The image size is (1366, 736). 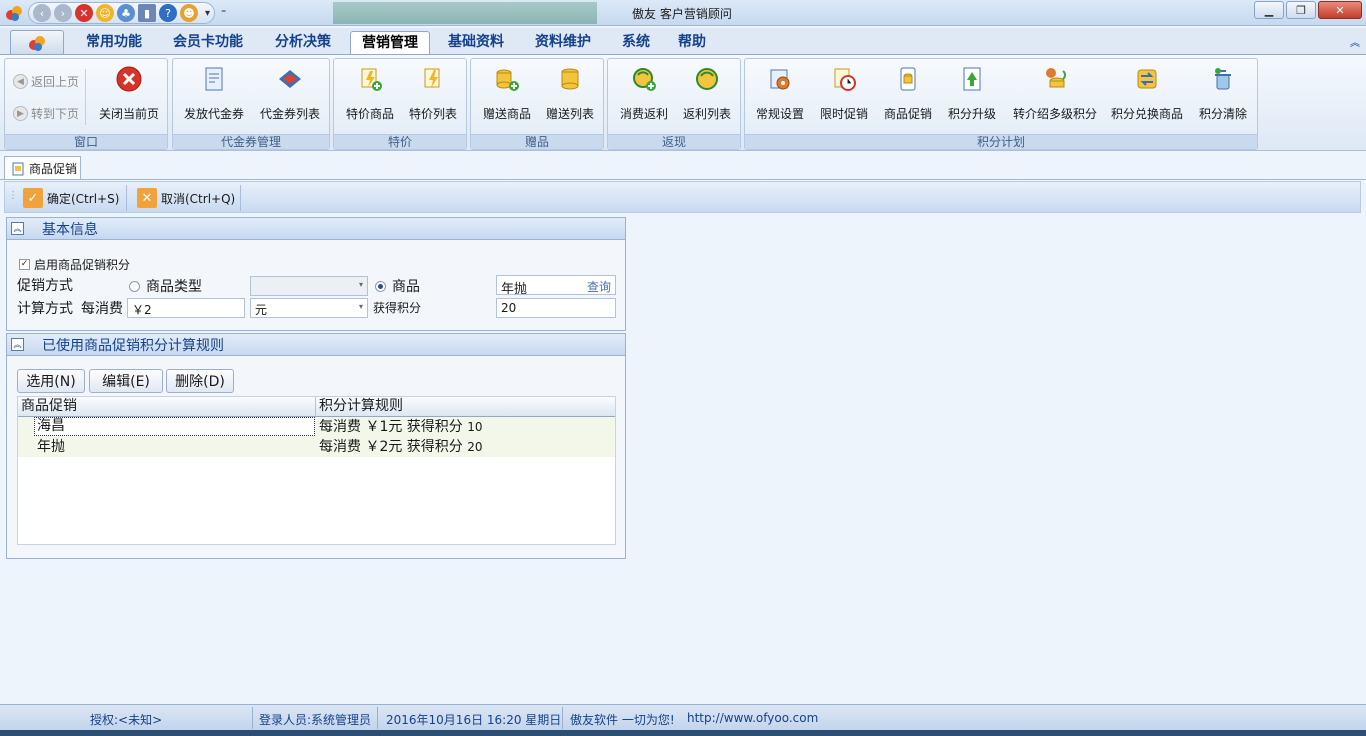 I want to click on goods-input: 年抛 查询, so click(x=556, y=285).